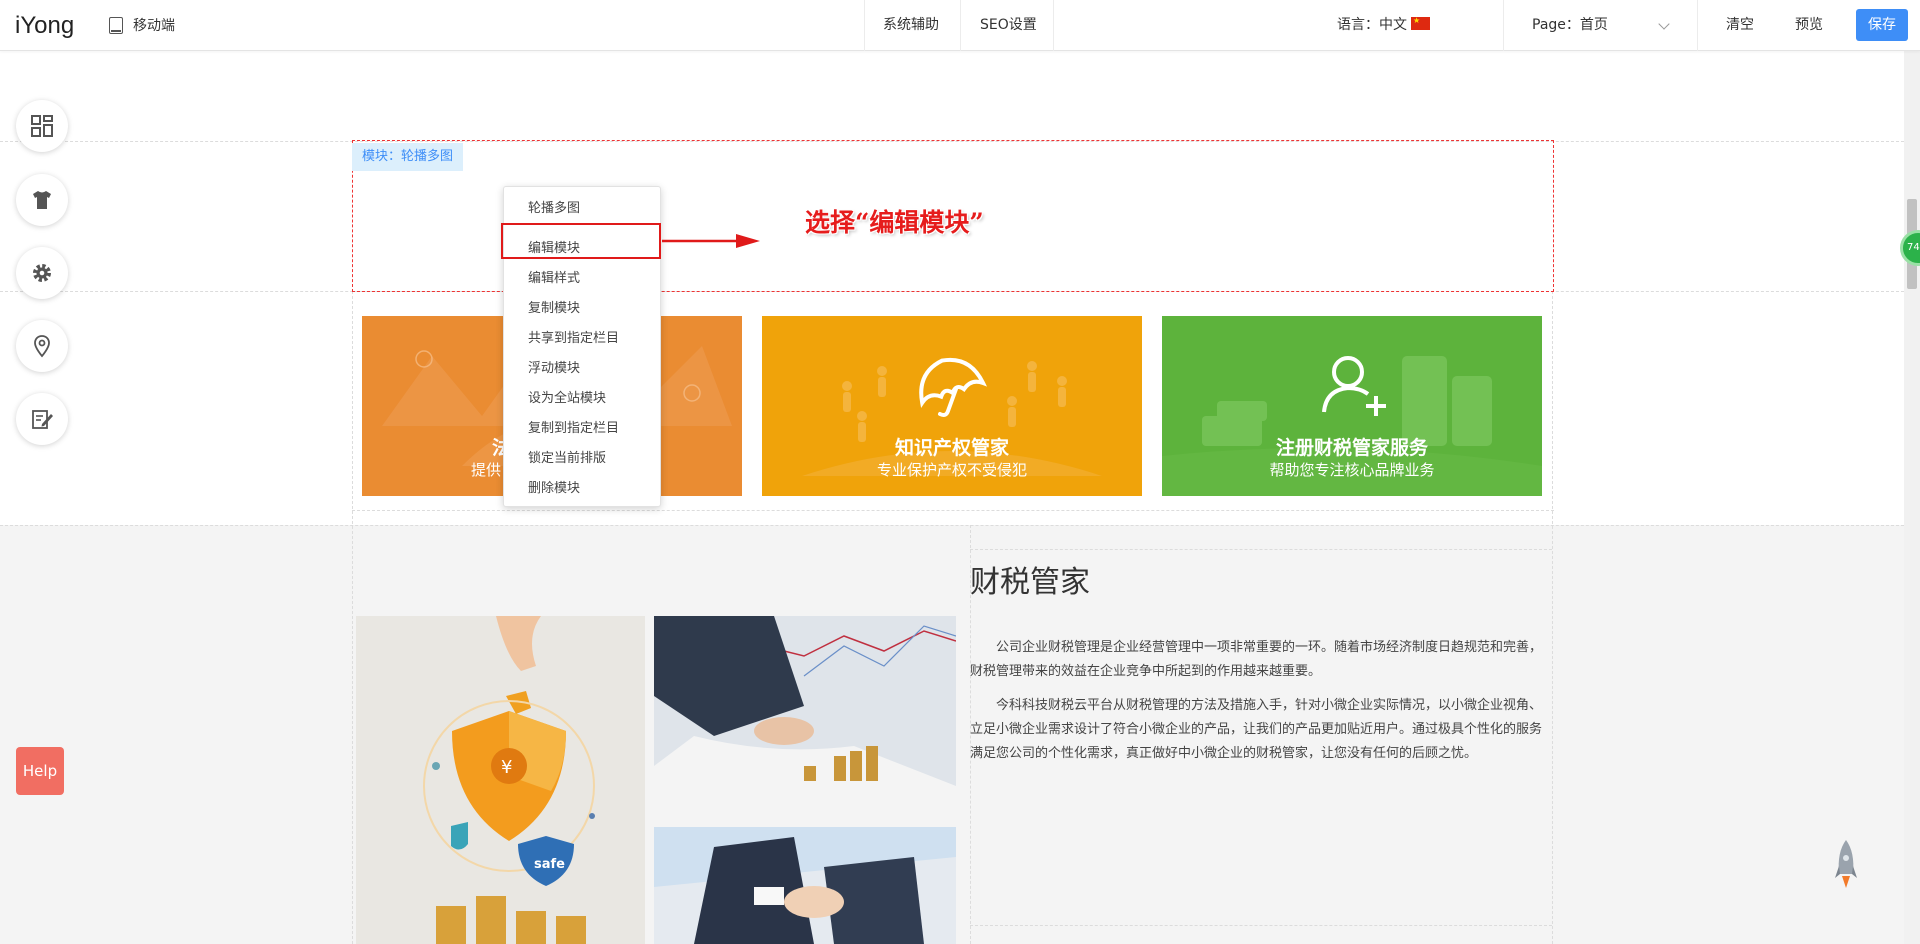  Describe the element at coordinates (1351, 448) in the screenshot. I see `card-title: 注册财税管家服务` at that location.